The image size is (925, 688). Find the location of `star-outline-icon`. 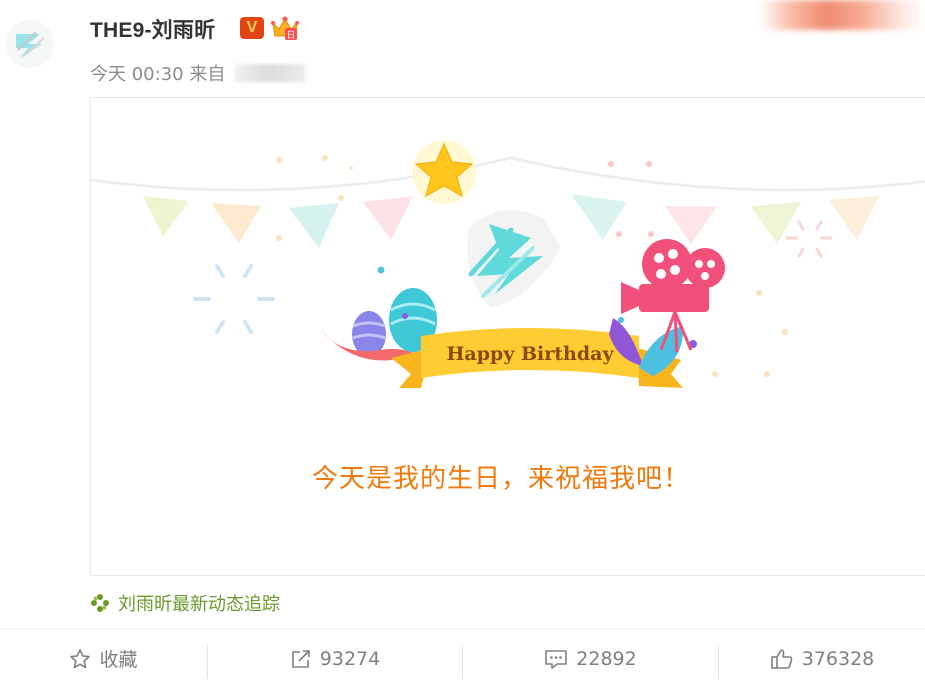

star-outline-icon is located at coordinates (80, 658).